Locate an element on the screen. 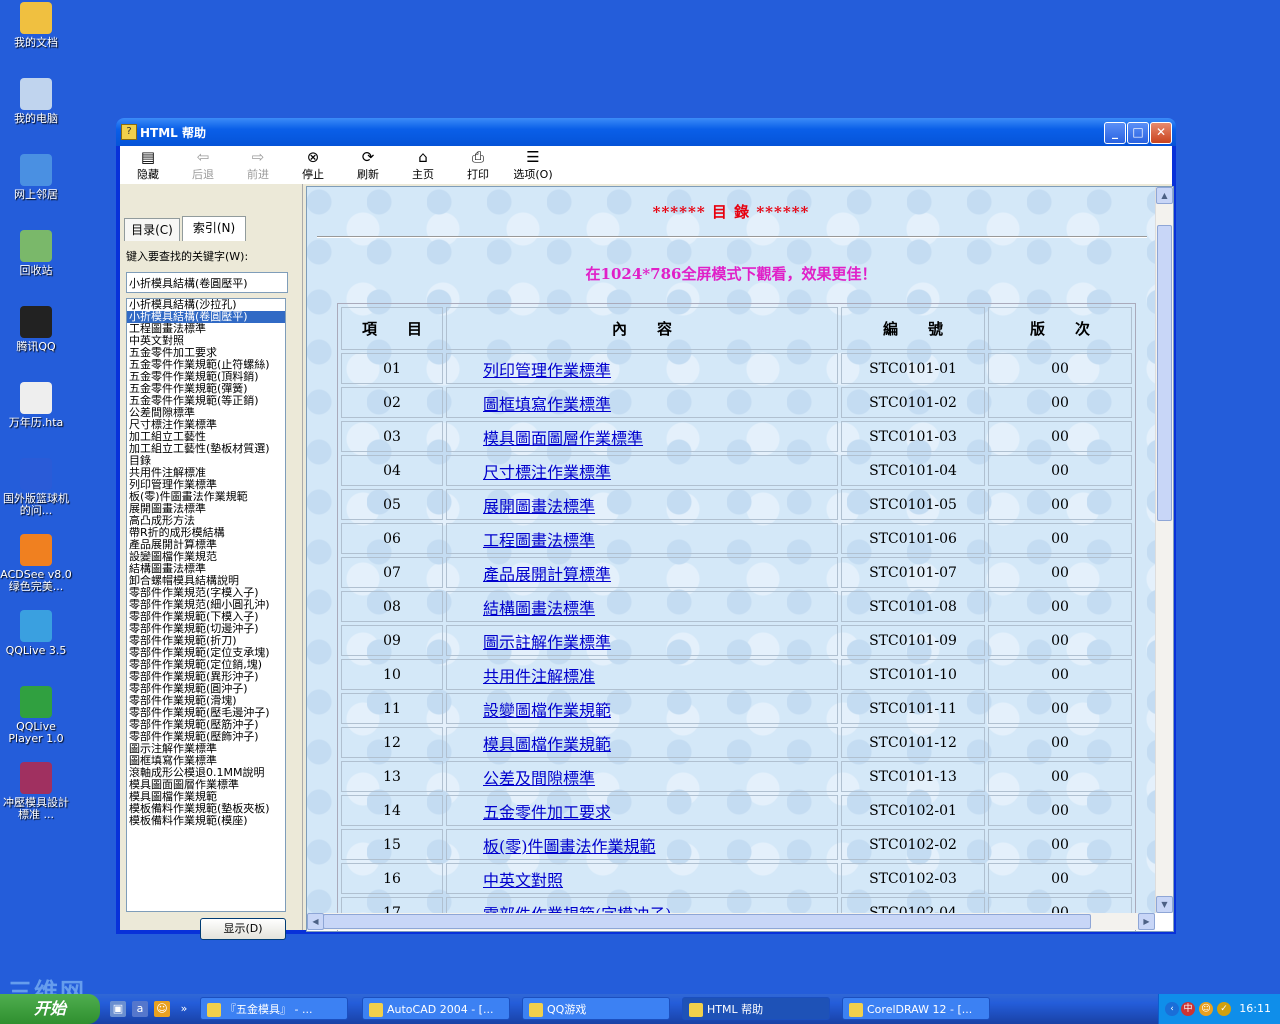 This screenshot has width=1280, height=1024. index-list-item: 五金零件作業規範(頂料銷) is located at coordinates (206, 377).